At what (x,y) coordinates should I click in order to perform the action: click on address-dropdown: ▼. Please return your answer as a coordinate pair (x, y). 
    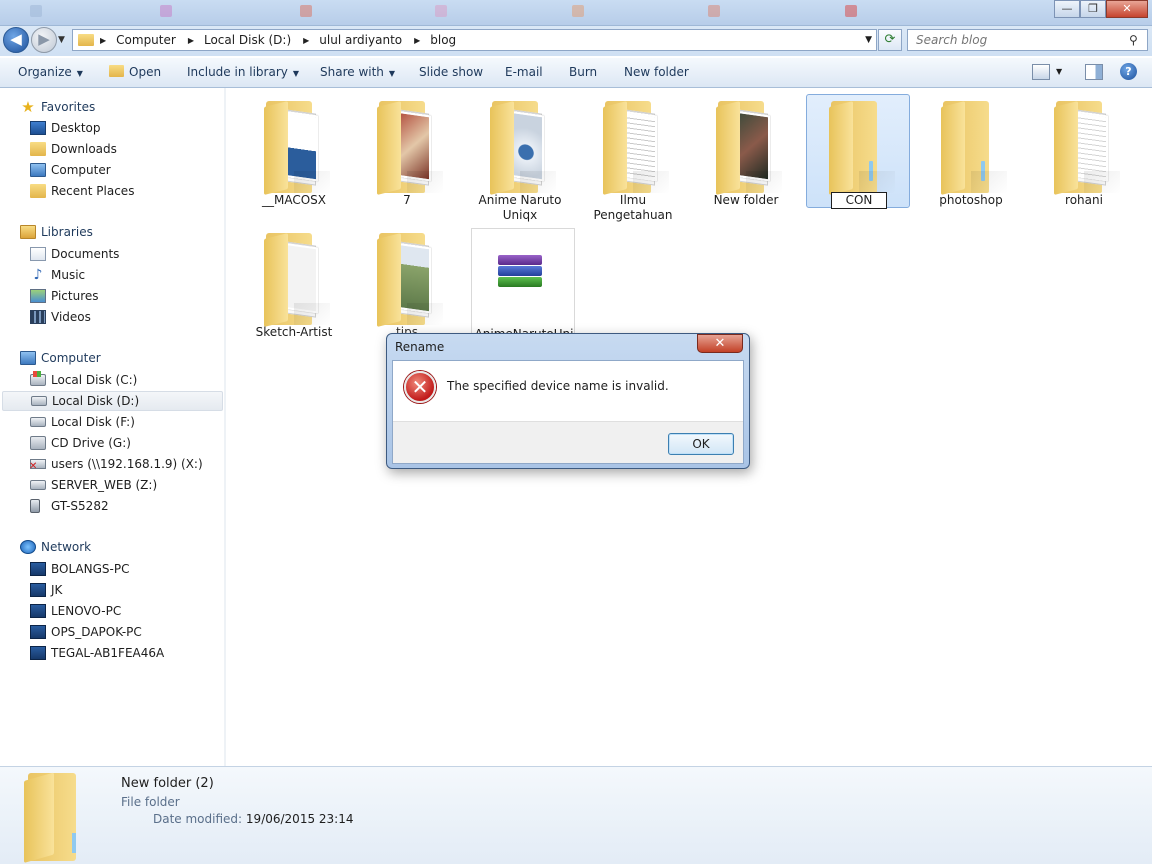
    Looking at the image, I should click on (868, 40).